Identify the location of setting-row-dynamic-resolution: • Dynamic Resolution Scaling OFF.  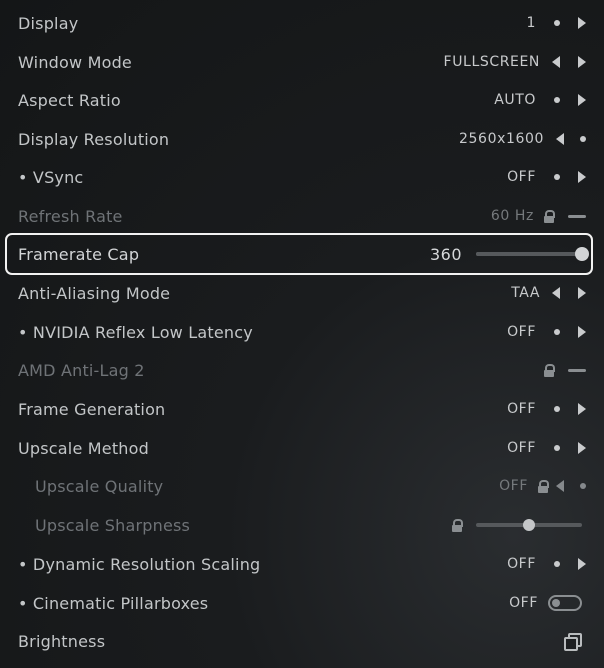
(302, 564).